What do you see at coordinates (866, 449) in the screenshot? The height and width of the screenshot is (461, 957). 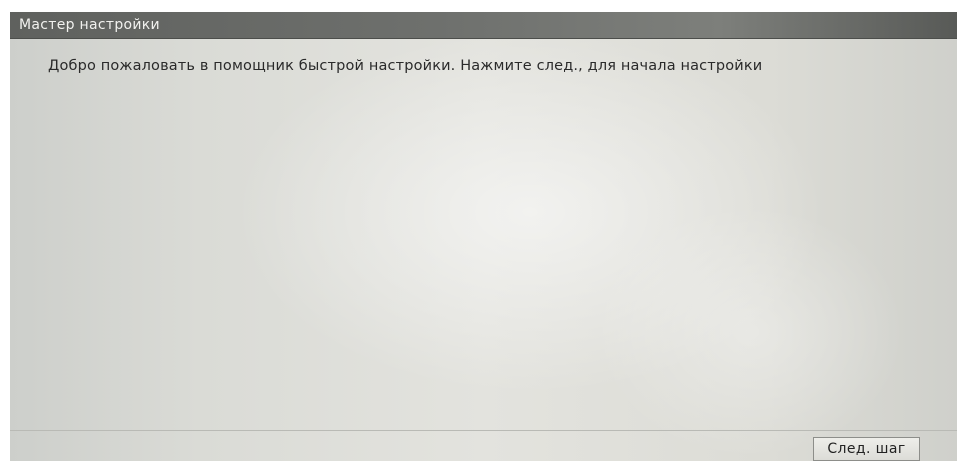 I see `next-step-button: След. шаг` at bounding box center [866, 449].